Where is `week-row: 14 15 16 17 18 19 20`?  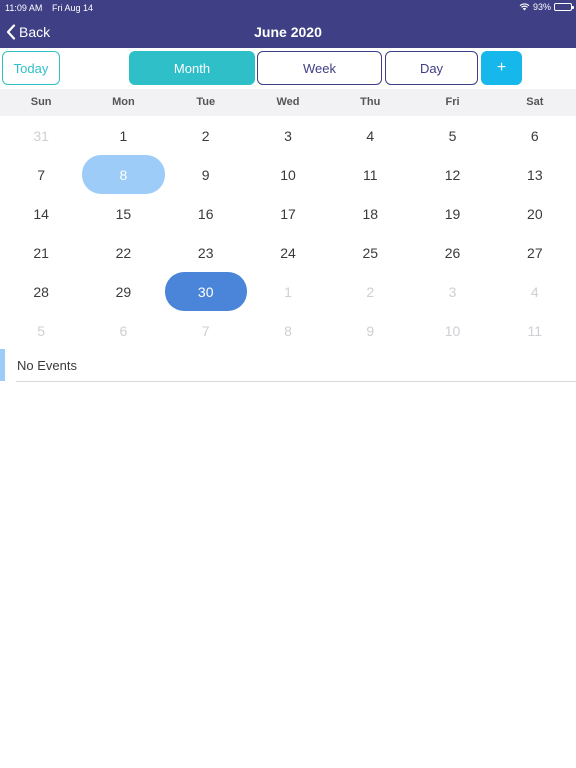
week-row: 14 15 16 17 18 19 20 is located at coordinates (288, 213).